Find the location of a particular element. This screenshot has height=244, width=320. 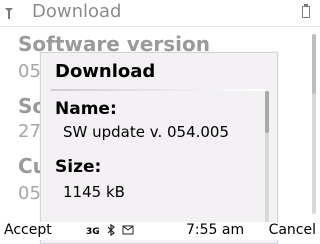

background-scrollbar is located at coordinates (314, 124).